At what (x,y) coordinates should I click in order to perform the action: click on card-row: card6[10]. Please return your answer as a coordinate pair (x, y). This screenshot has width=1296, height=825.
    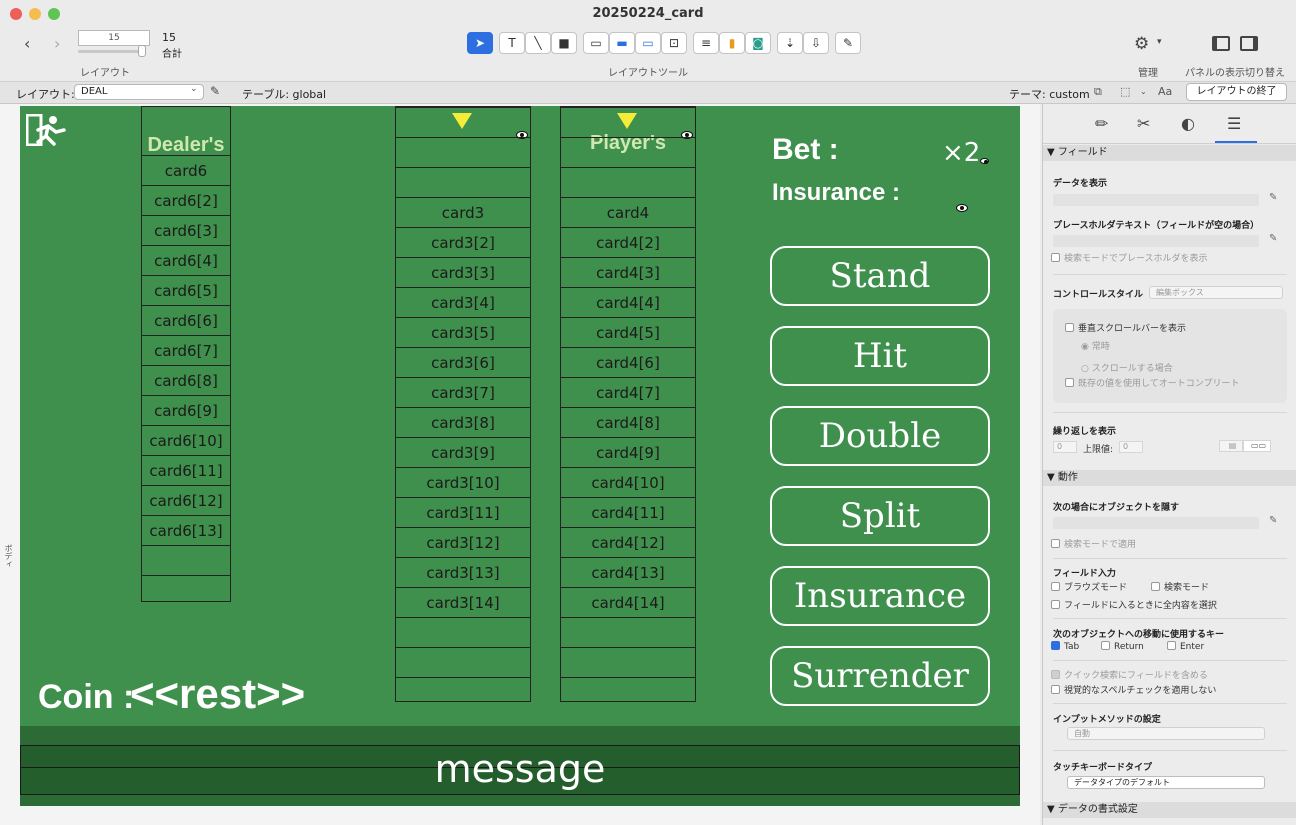
    Looking at the image, I should click on (186, 440).